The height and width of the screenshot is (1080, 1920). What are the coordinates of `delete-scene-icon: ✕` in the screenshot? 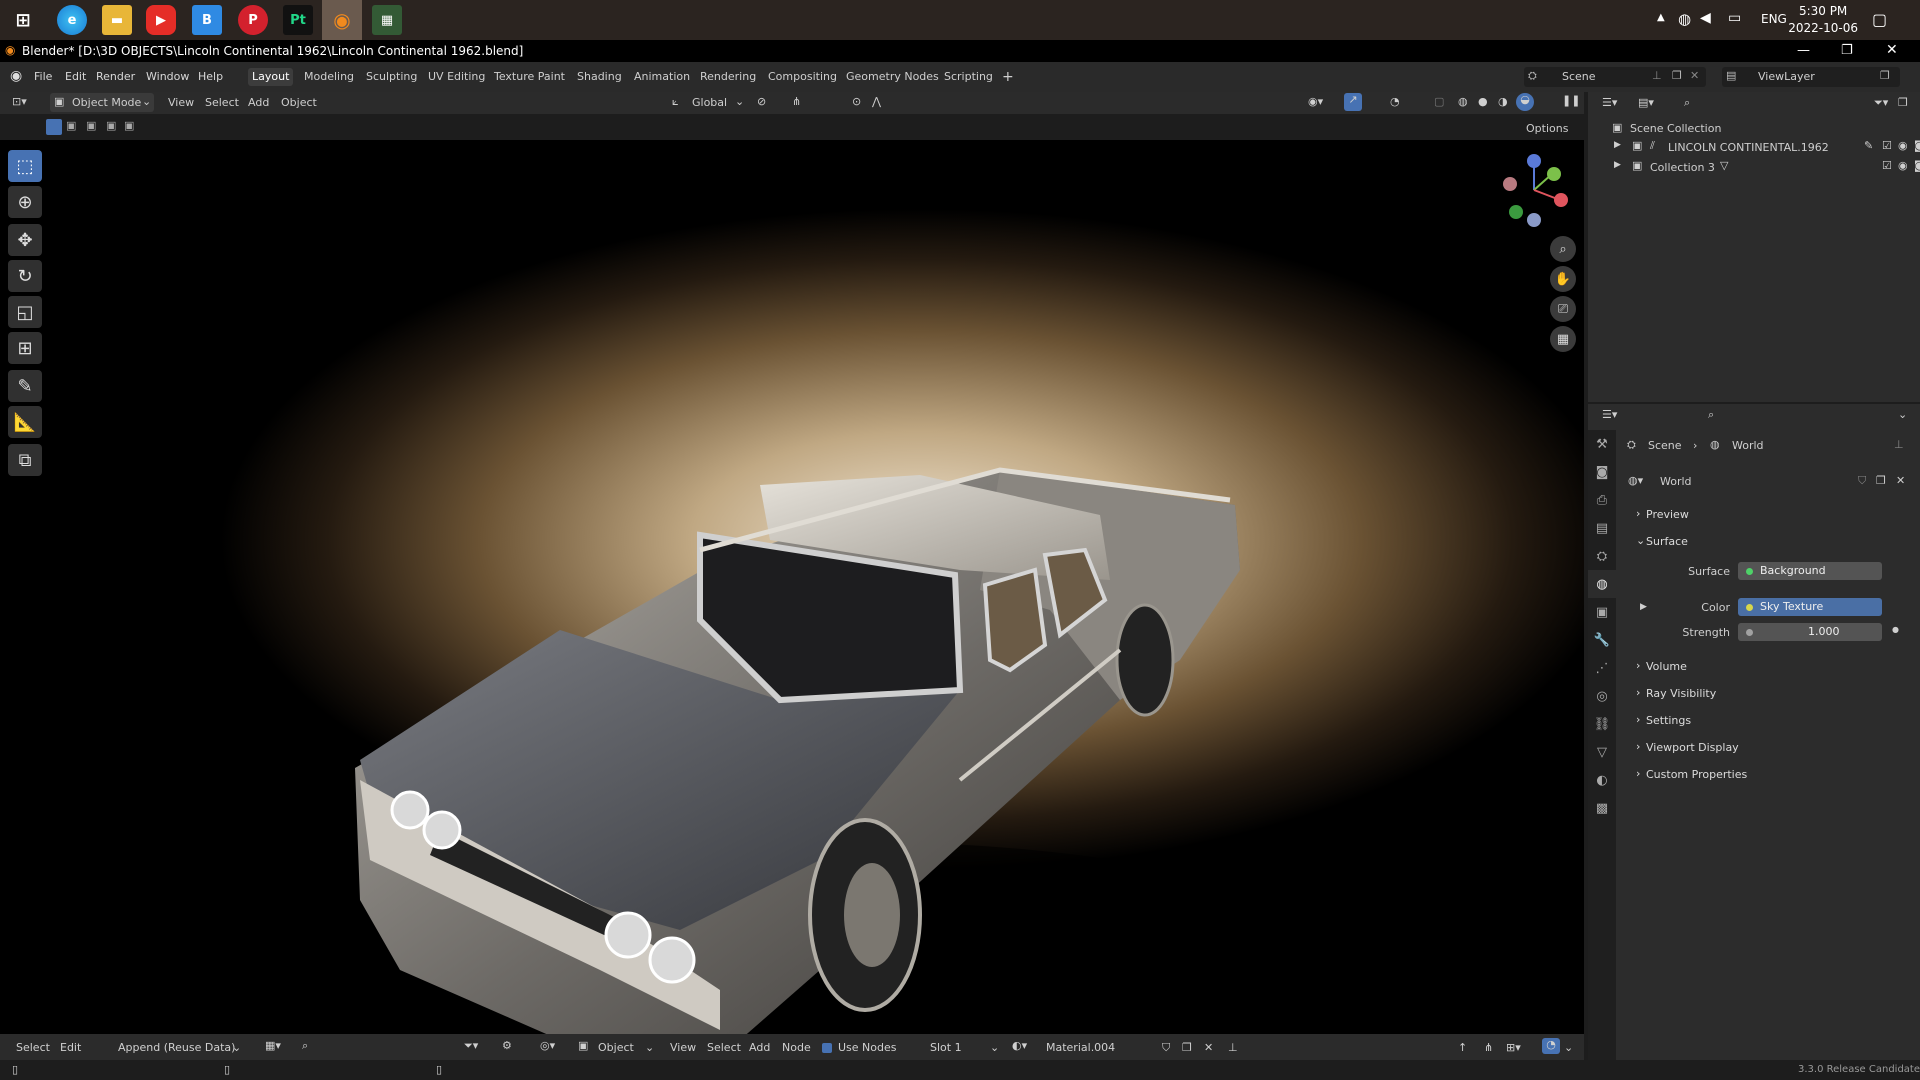 It's located at (1694, 75).